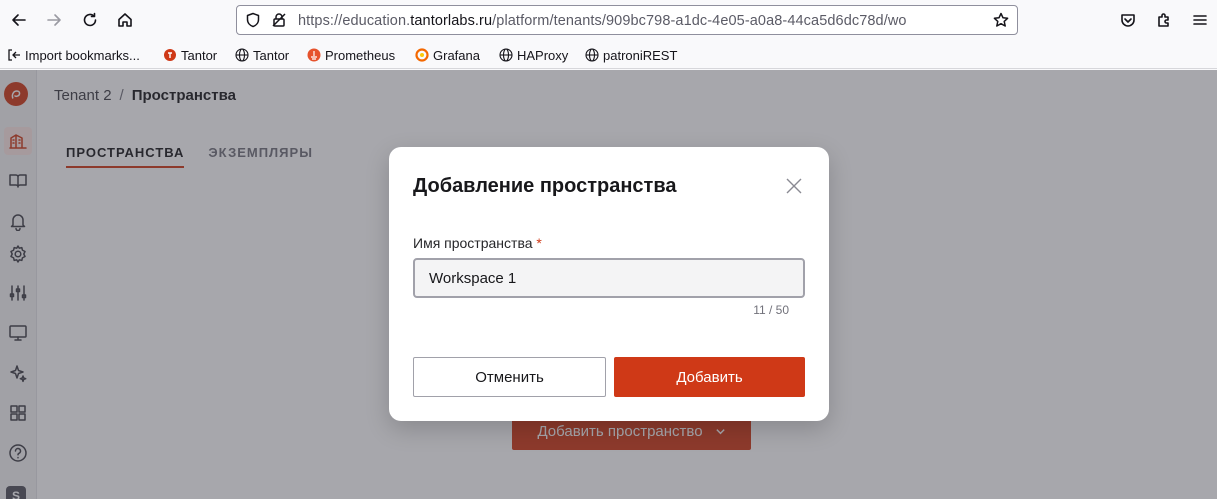 The image size is (1217, 499). I want to click on pocket-icon, so click(1128, 20).